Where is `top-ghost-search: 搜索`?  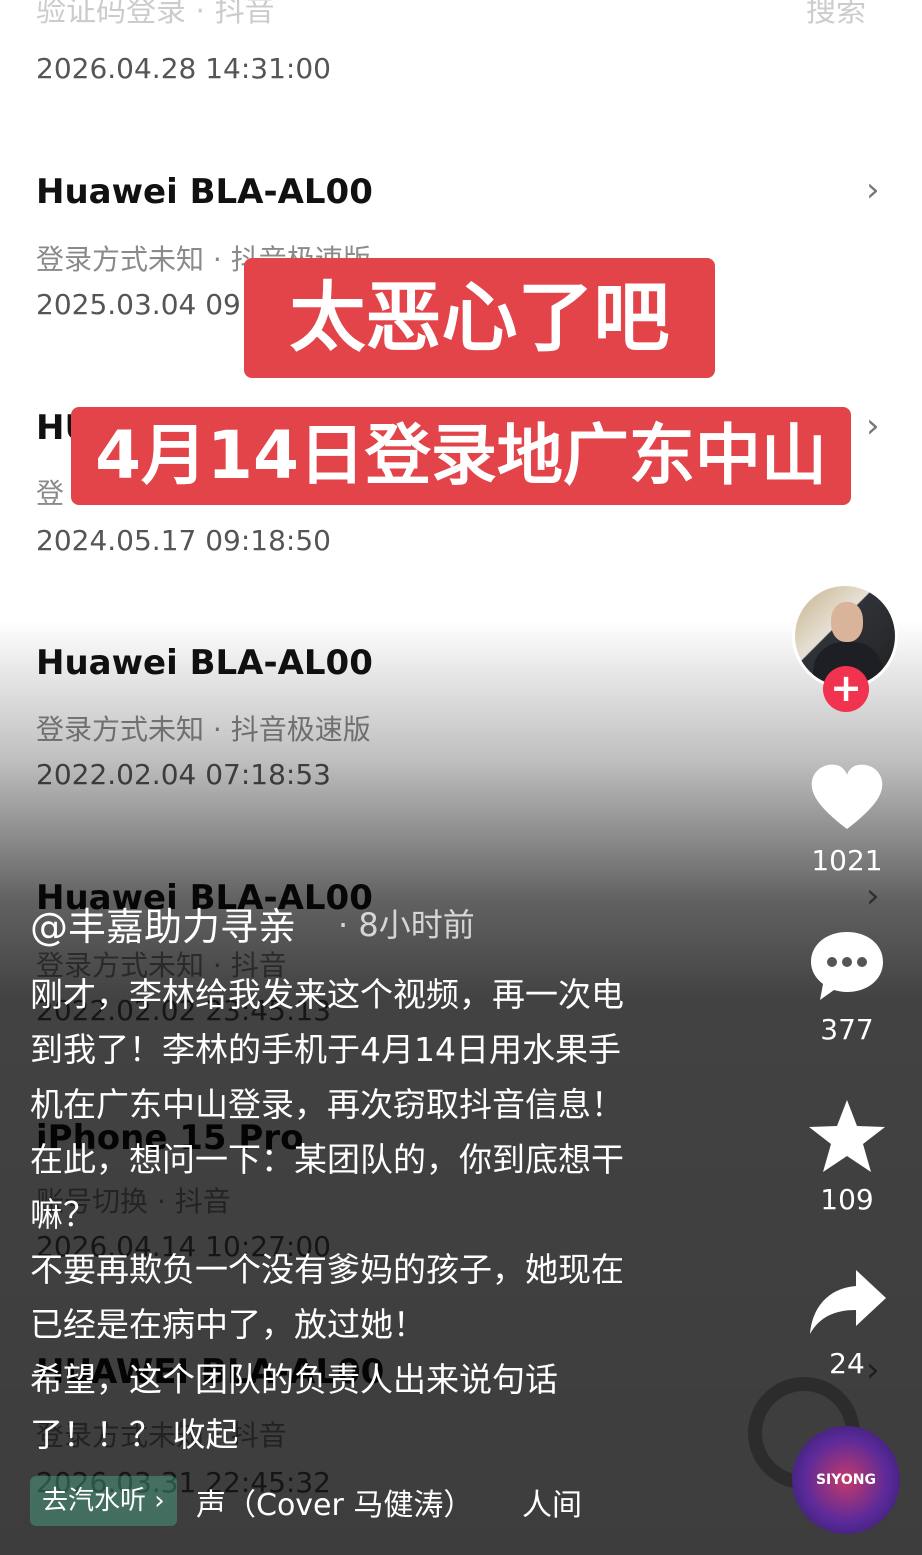
top-ghost-search: 搜索 is located at coordinates (836, 14).